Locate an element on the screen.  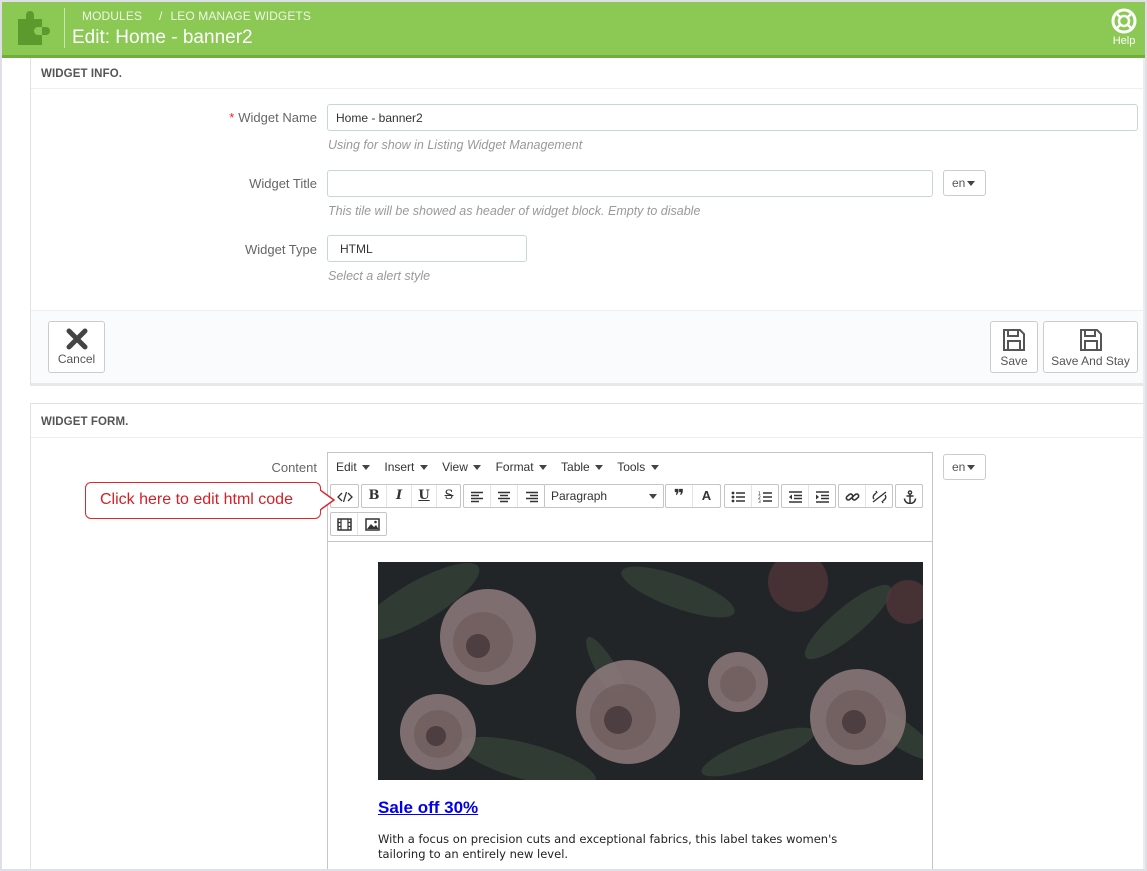
widget-form-heading: WIDGET FORM. is located at coordinates (588, 421).